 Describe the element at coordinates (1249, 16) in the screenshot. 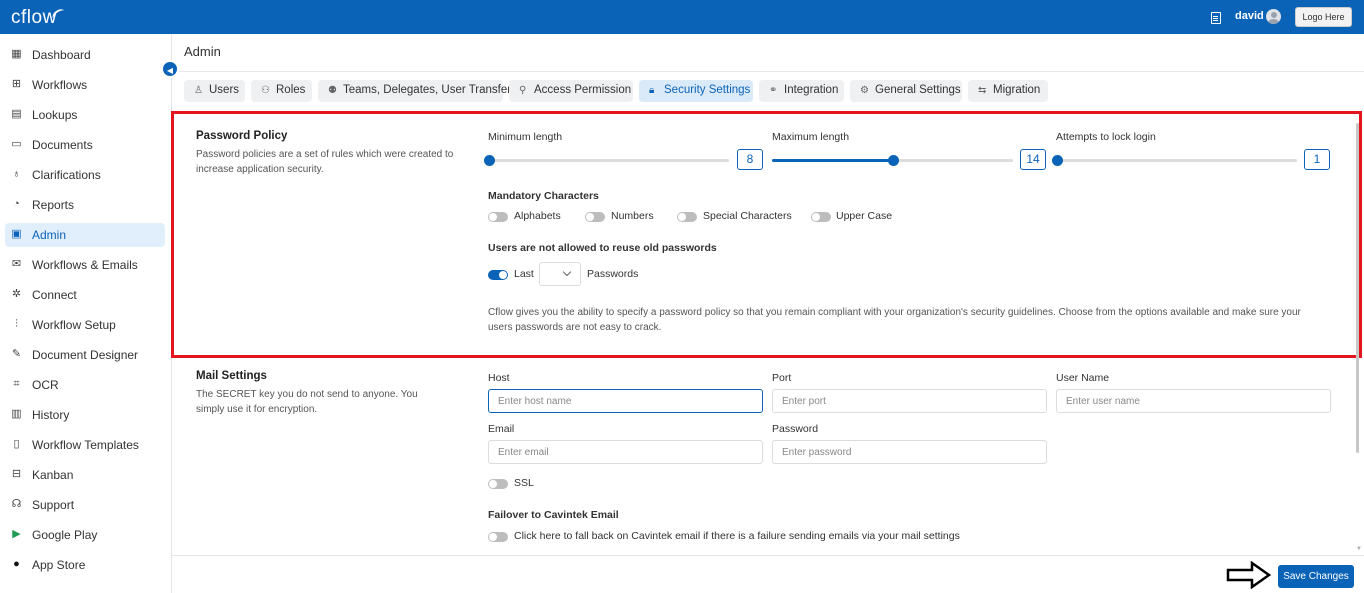

I see `username: david` at that location.